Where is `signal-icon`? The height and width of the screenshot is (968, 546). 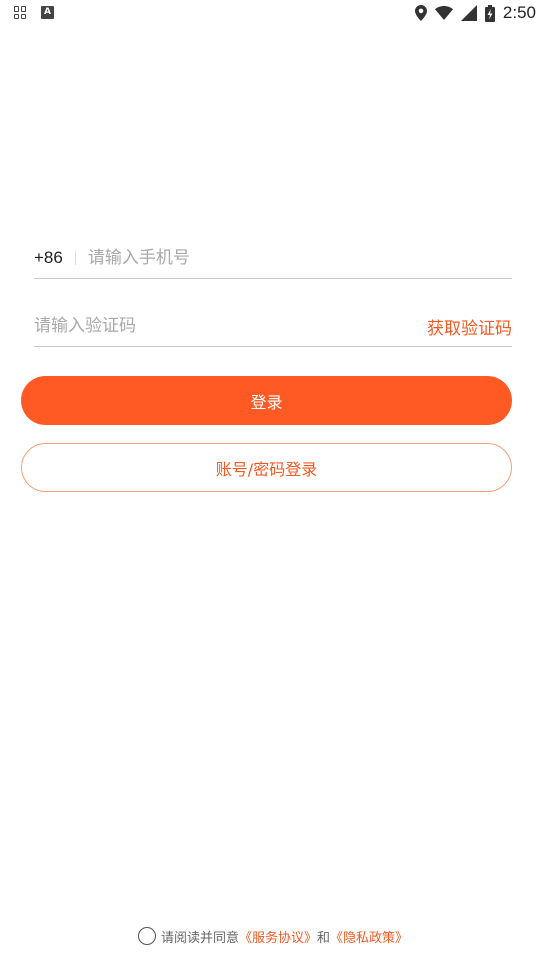 signal-icon is located at coordinates (468, 13).